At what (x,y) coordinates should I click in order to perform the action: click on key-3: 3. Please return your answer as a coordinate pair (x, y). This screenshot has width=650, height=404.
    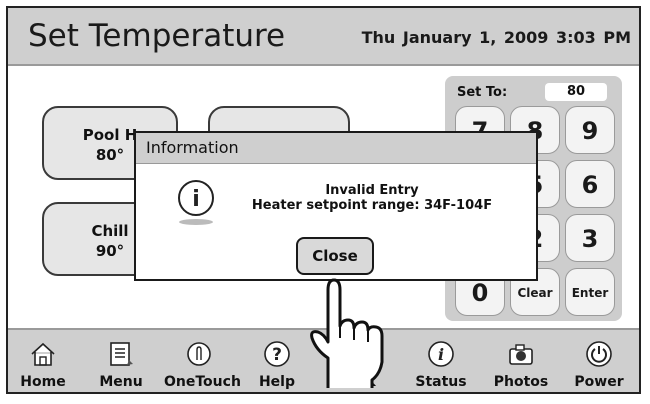
    Looking at the image, I should click on (590, 238).